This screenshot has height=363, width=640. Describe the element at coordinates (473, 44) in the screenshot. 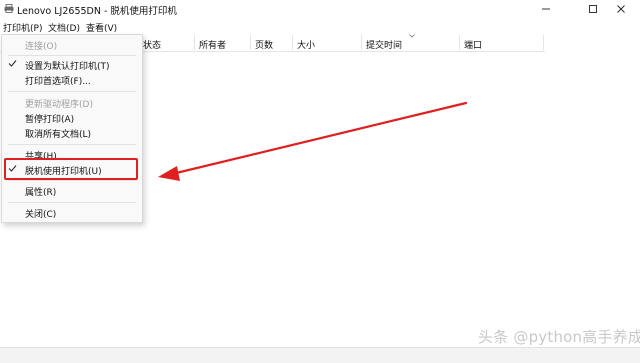

I see `column-port: 端口` at that location.